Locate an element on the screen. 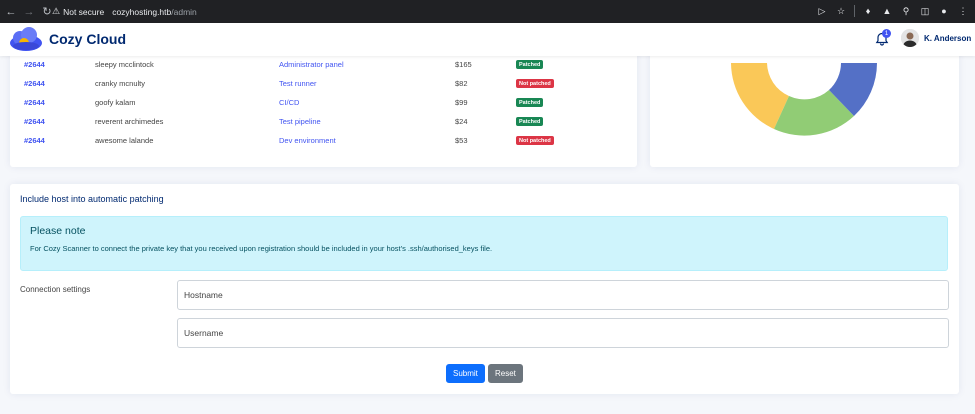  brand-name: Cozy Cloud is located at coordinates (87, 39).